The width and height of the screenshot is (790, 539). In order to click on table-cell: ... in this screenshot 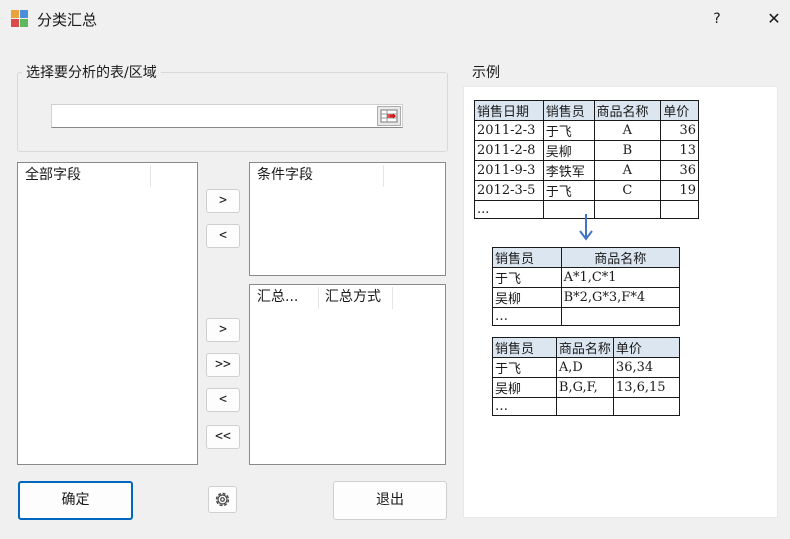, I will do `click(509, 209)`.